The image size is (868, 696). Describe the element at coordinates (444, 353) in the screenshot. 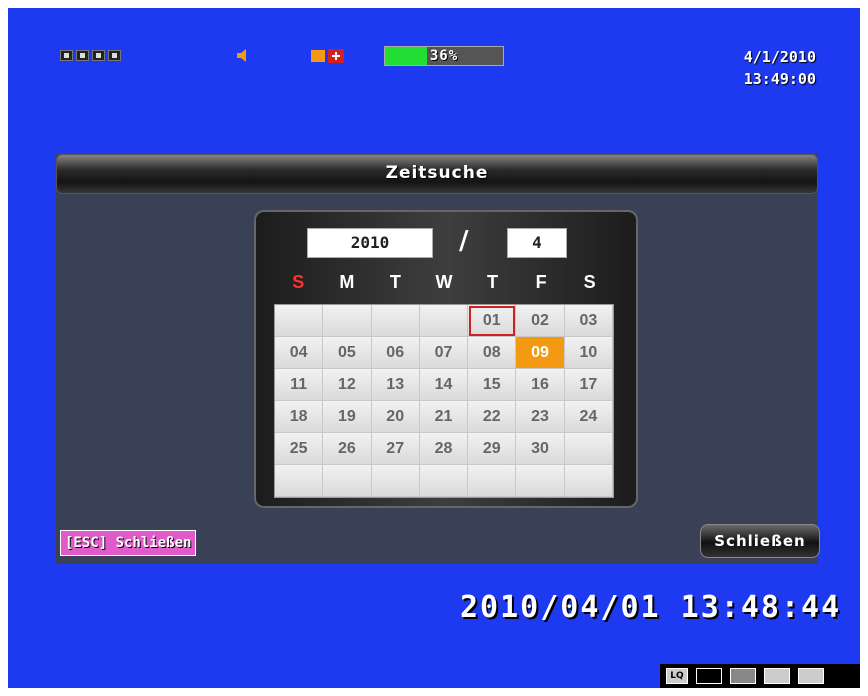

I see `calendar-day: 07` at that location.